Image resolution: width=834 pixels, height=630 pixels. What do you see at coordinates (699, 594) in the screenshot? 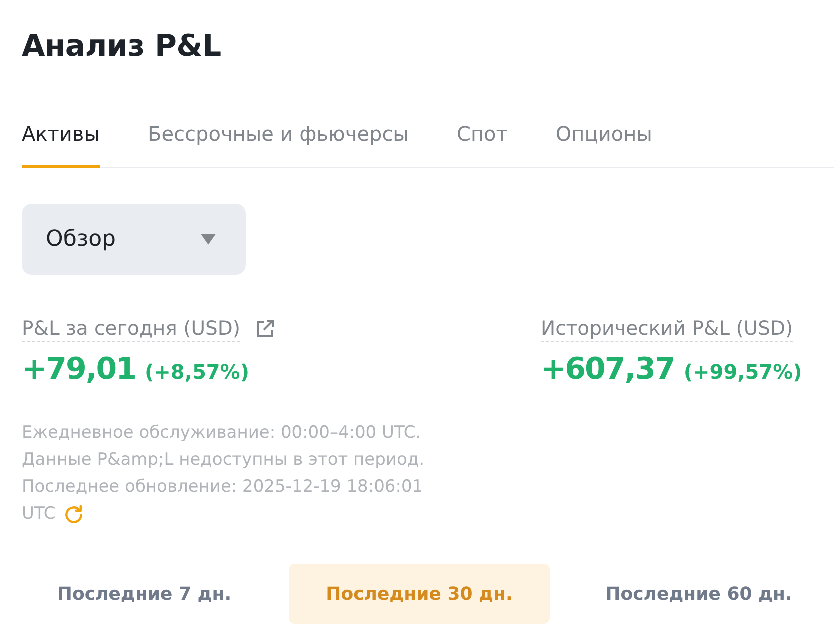
I see `period-button: Последние 60 дн.` at bounding box center [699, 594].